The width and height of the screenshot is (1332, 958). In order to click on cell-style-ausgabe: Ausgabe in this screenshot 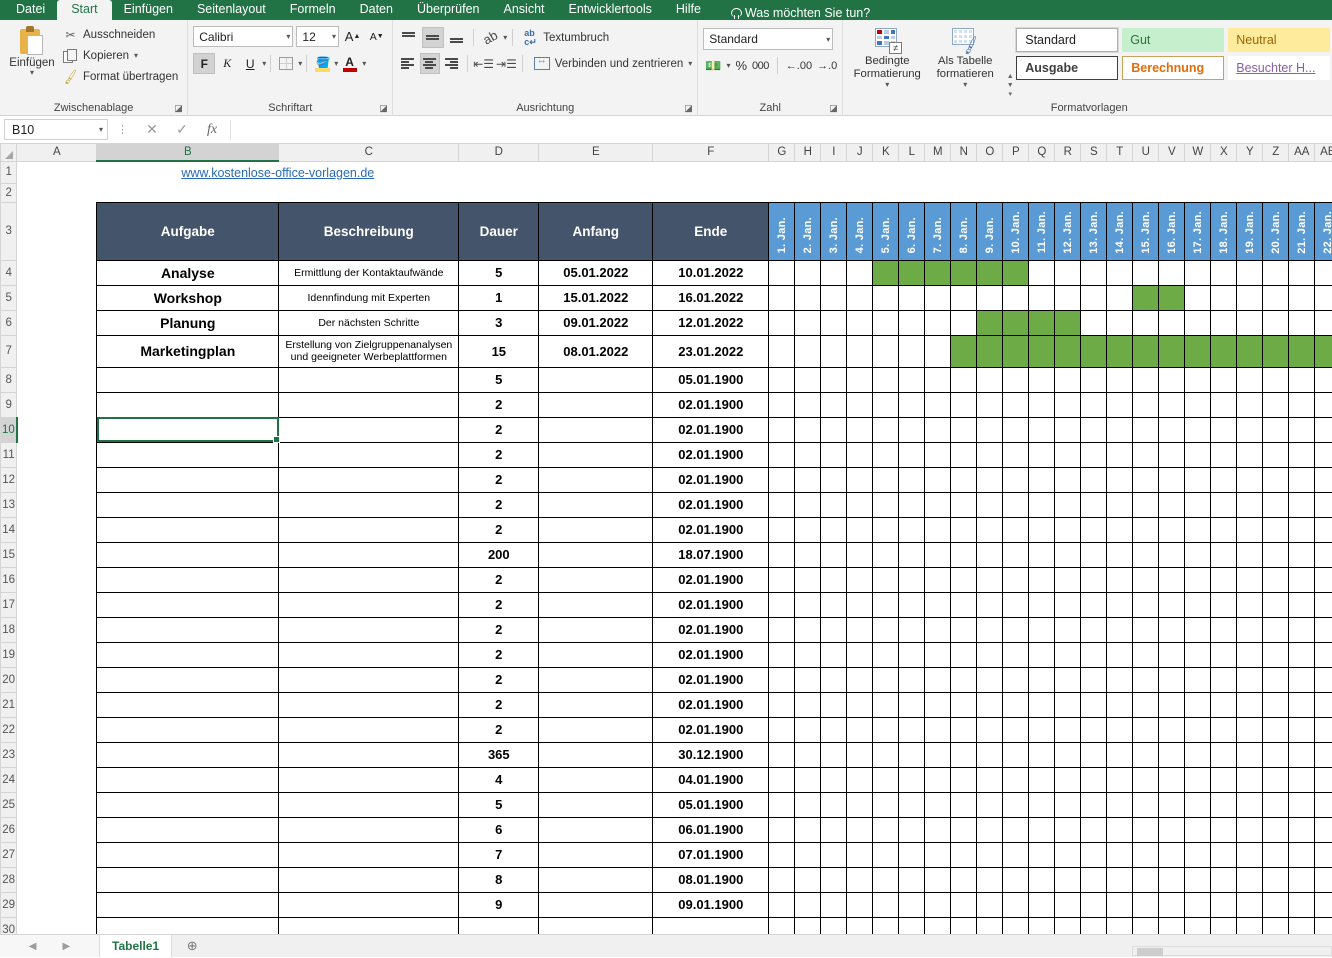, I will do `click(1067, 68)`.